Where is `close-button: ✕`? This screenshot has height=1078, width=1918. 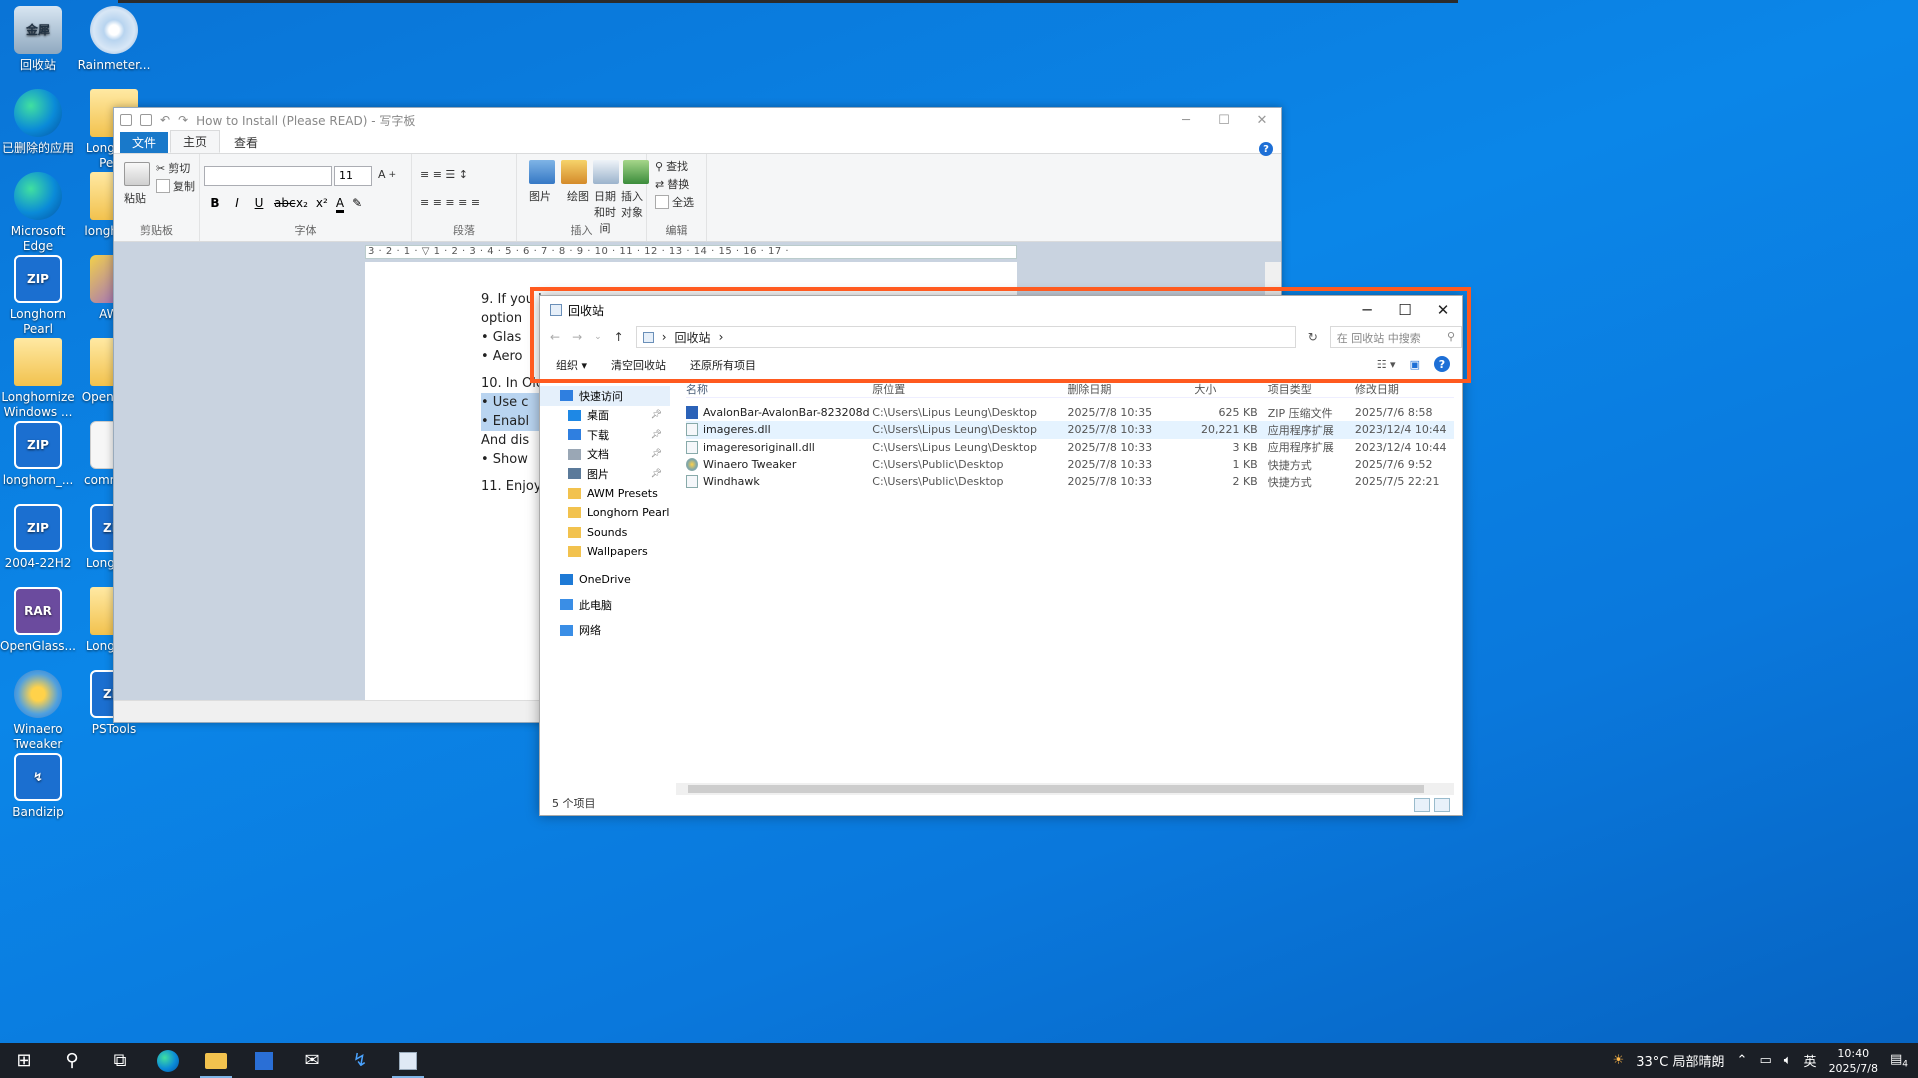 close-button: ✕ is located at coordinates (1443, 310).